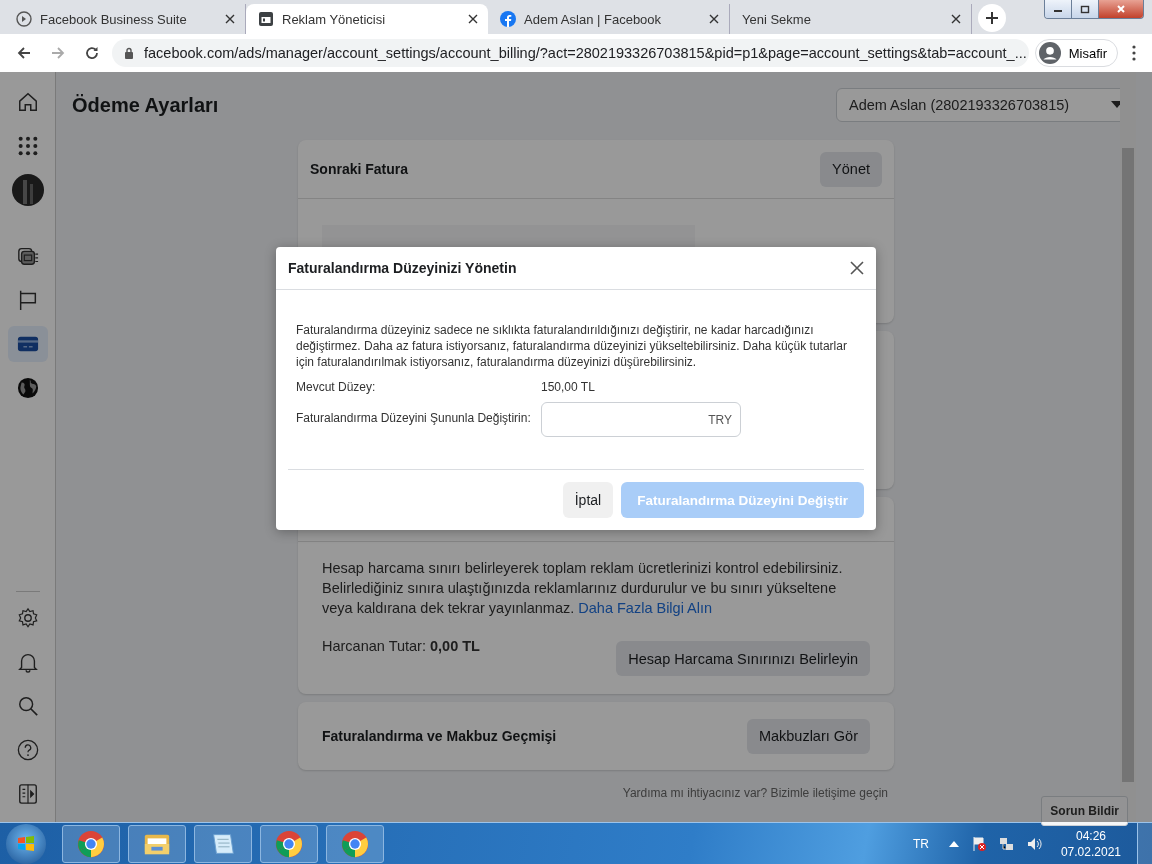  I want to click on windows-logo-icon, so click(26, 844).